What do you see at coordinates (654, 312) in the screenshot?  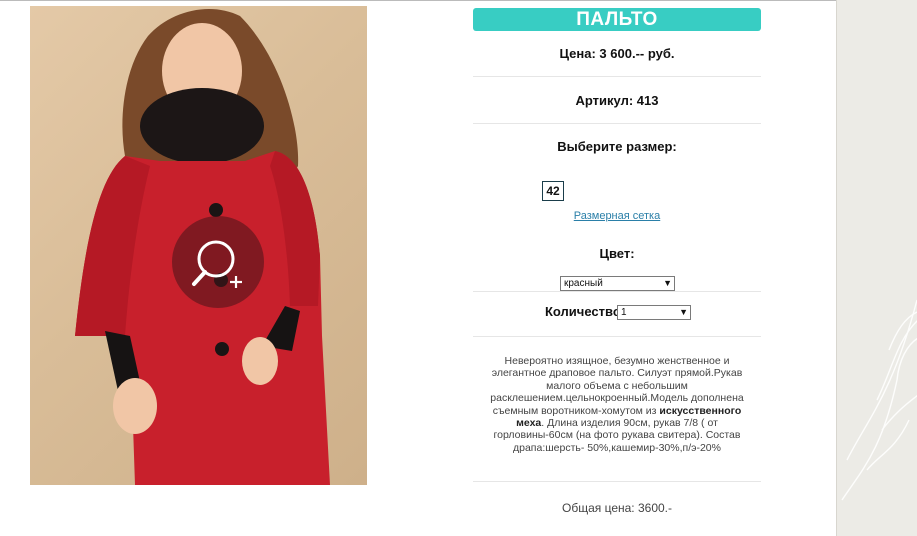 I see `quantity-select: 1 ▼` at bounding box center [654, 312].